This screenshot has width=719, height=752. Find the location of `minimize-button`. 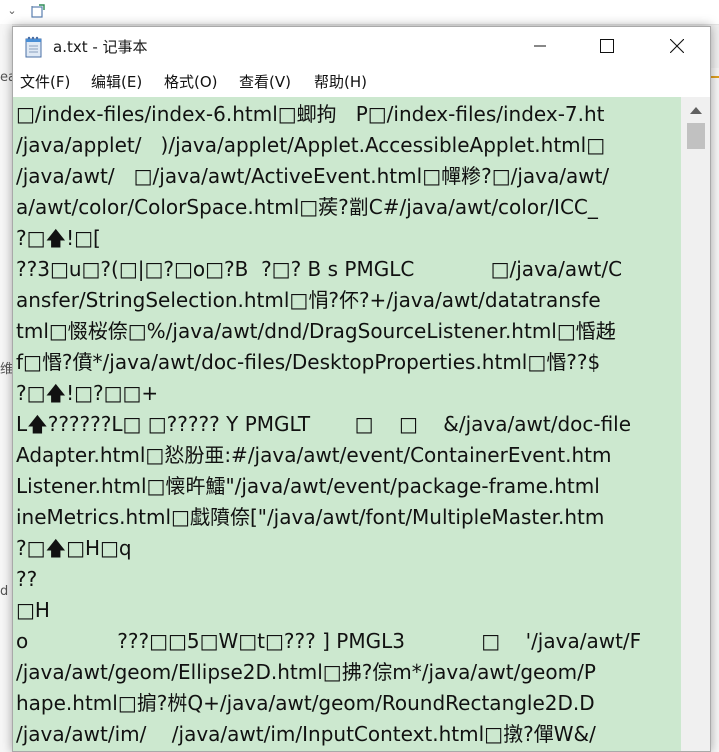

minimize-button is located at coordinates (540, 46).